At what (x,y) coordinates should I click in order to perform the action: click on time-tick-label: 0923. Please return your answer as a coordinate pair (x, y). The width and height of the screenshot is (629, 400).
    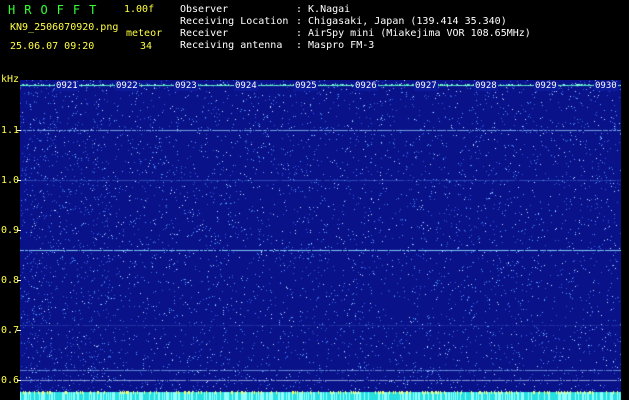
    Looking at the image, I should click on (186, 86).